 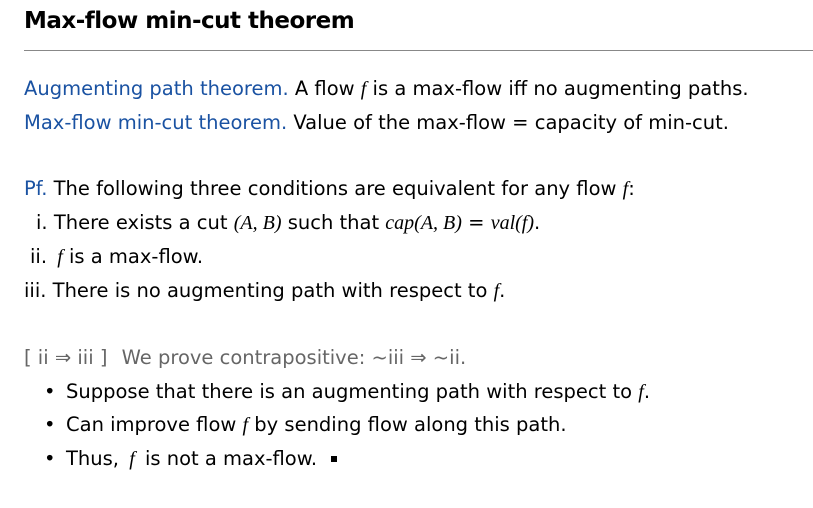 What do you see at coordinates (228, 458) in the screenshot?
I see `bullet-3-text-2: is not a max-flow.` at bounding box center [228, 458].